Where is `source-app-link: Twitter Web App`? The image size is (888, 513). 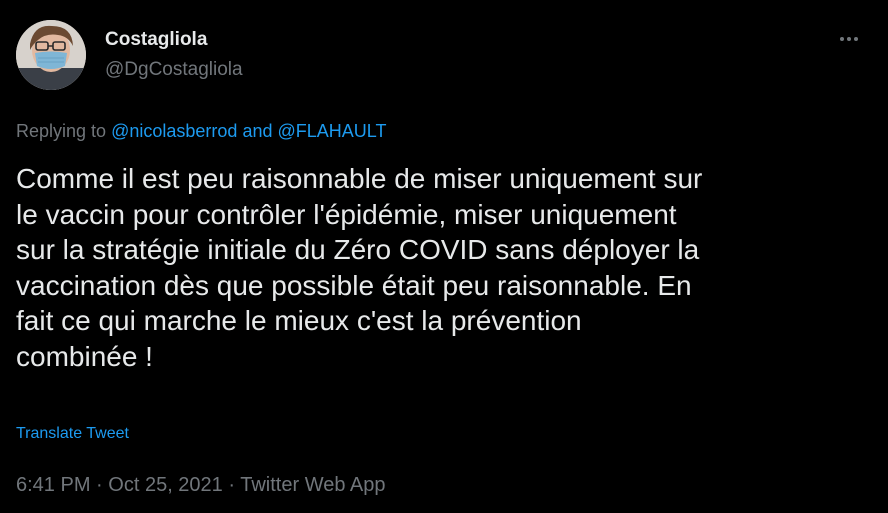 source-app-link: Twitter Web App is located at coordinates (312, 485).